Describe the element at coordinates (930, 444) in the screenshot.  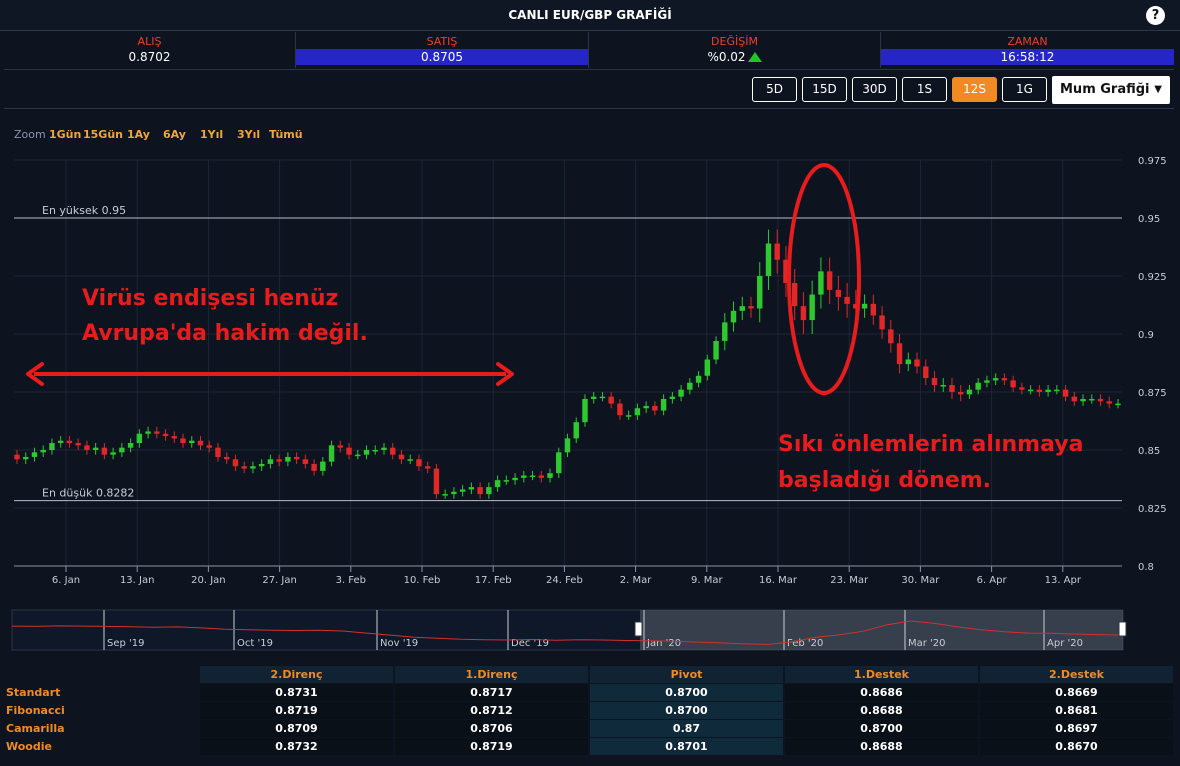
I see `annotation-right-line1: Sıkı önlemlerin alınmaya` at that location.